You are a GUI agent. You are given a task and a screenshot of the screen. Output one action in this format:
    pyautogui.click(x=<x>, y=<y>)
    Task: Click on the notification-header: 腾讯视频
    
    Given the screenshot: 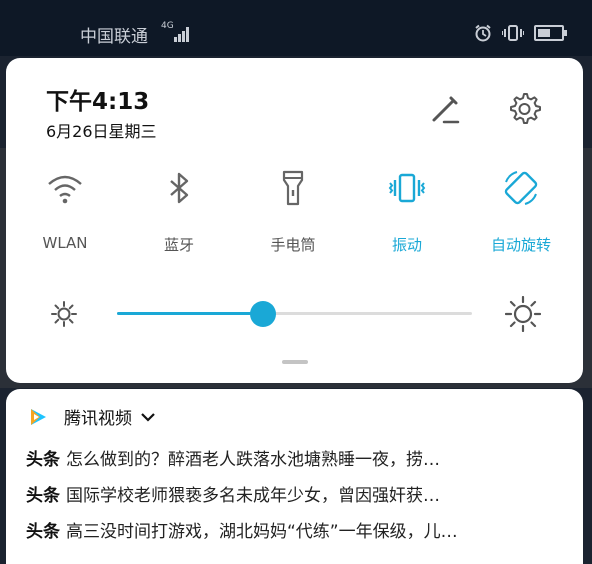 What is the action you would take?
    pyautogui.click(x=92, y=416)
    